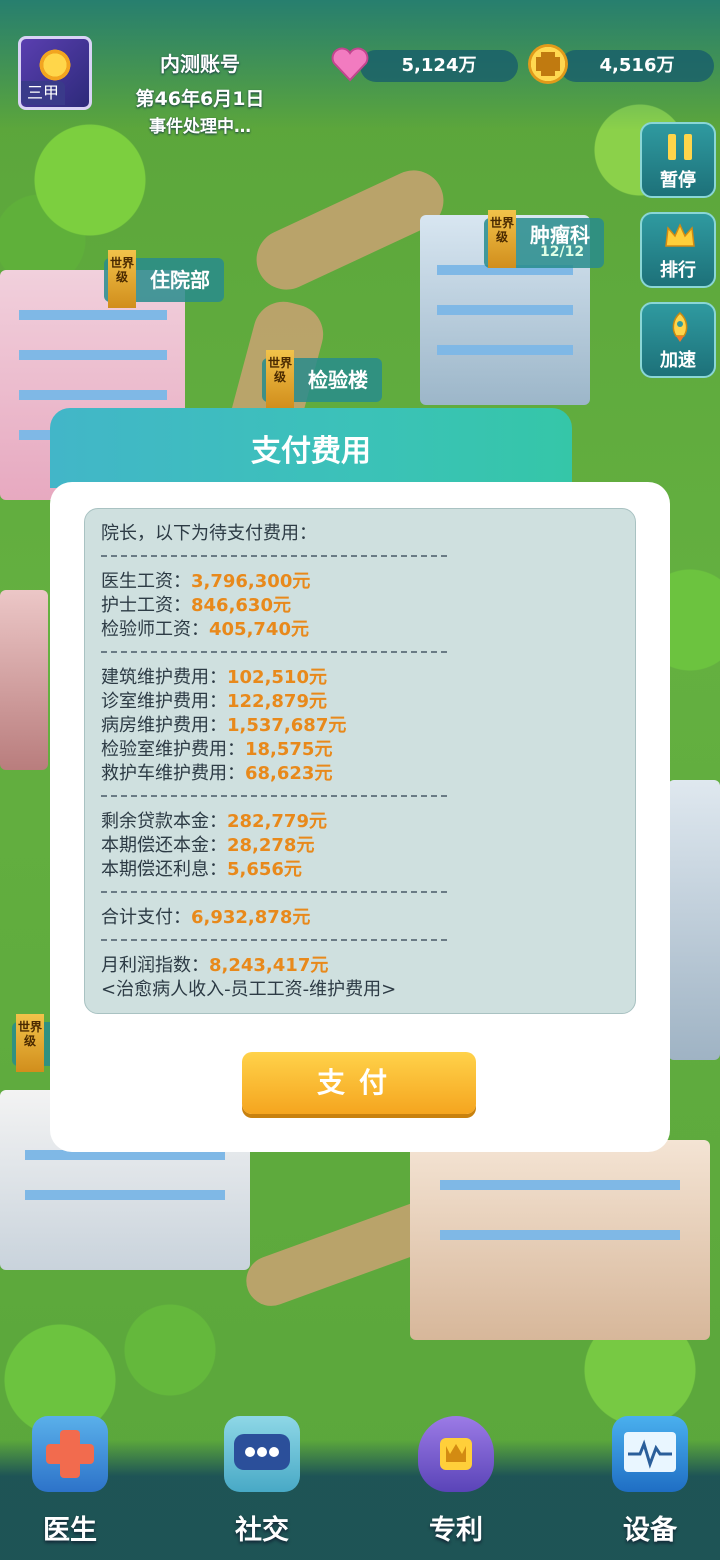 The width and height of the screenshot is (720, 1560). I want to click on account-name: 内测账号, so click(200, 64).